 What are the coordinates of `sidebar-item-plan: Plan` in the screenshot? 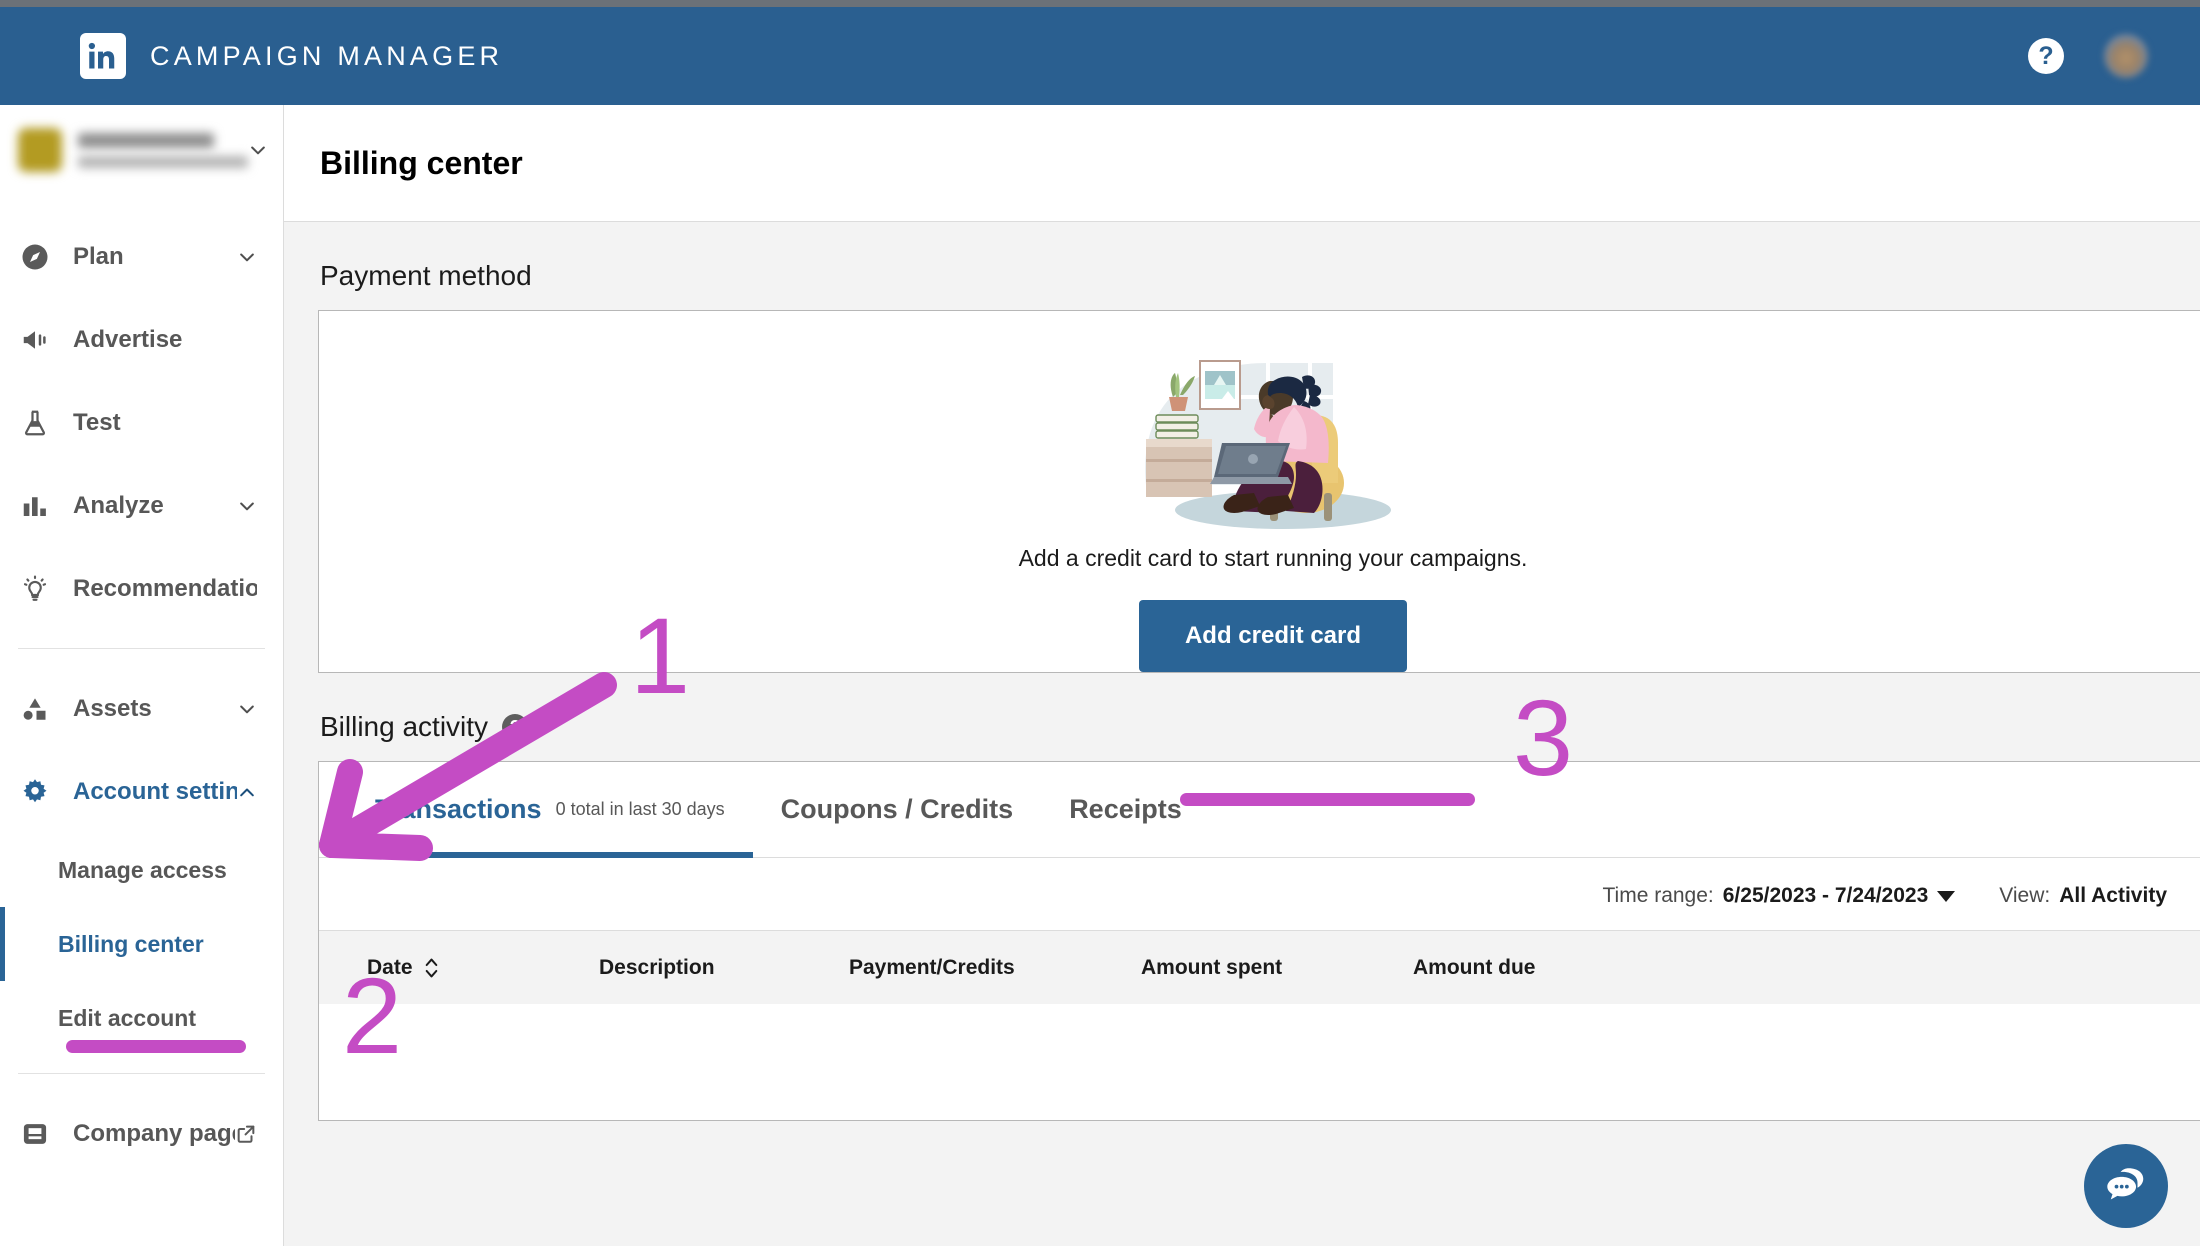 It's located at (141, 256).